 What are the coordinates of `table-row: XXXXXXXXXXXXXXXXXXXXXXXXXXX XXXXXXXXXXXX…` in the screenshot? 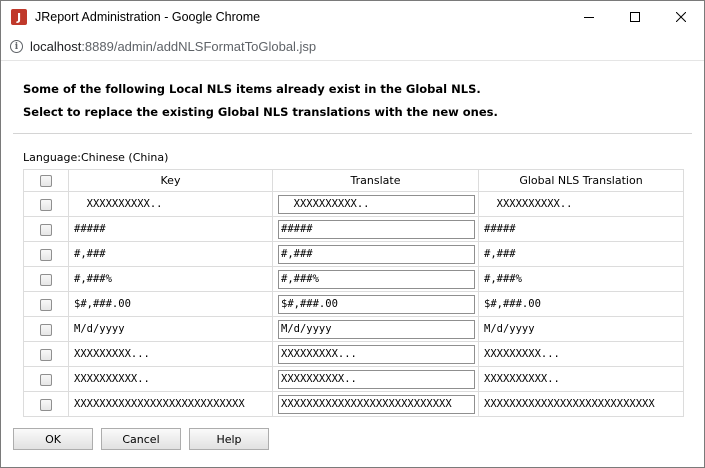 It's located at (353, 404).